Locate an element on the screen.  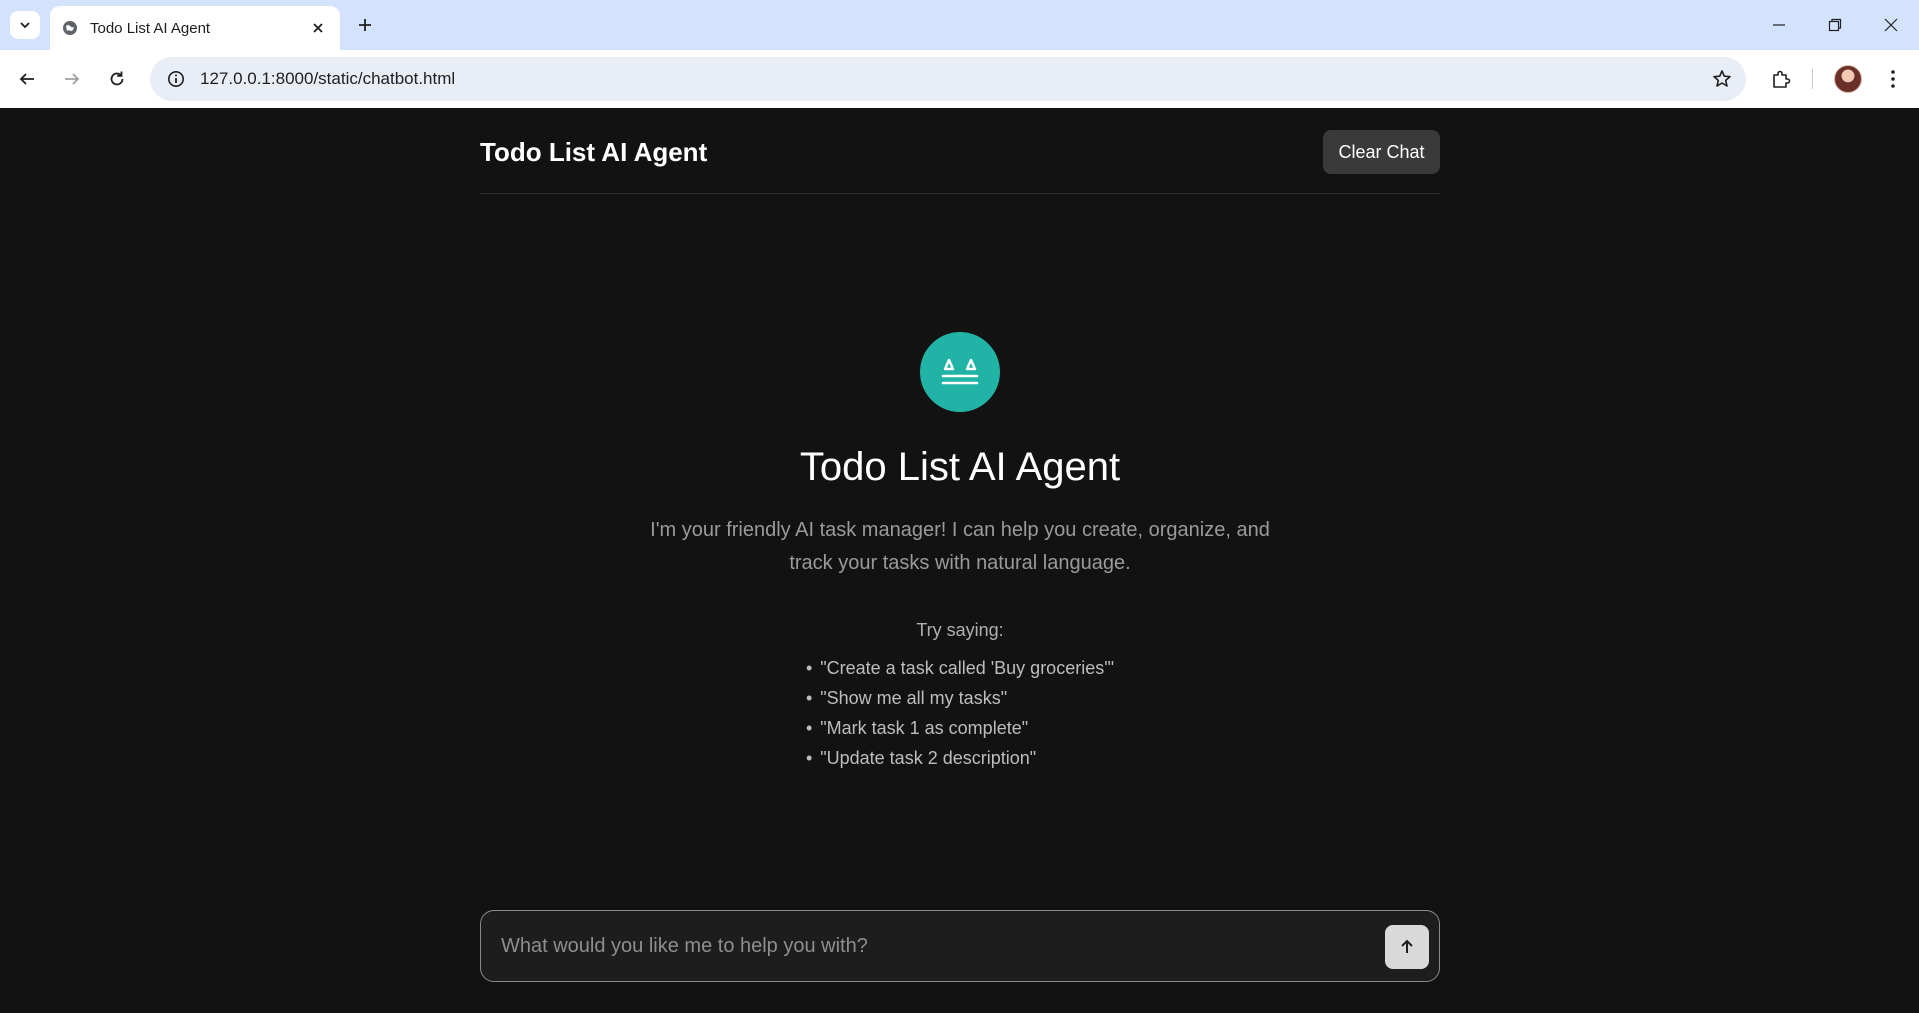
plus-icon is located at coordinates (365, 25).